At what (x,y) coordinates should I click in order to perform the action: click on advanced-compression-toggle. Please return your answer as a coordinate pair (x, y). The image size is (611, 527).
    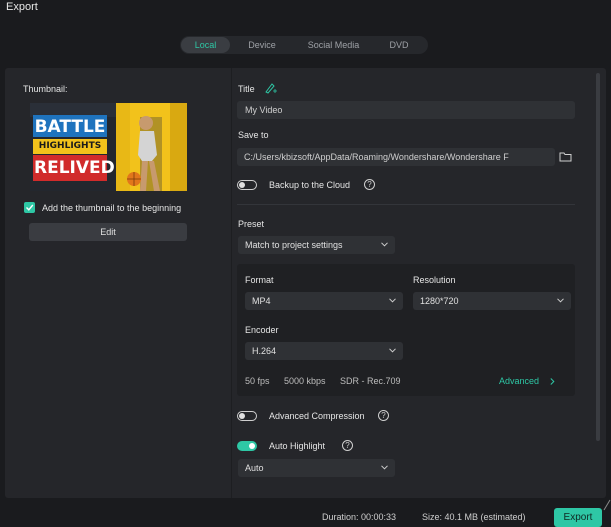
    Looking at the image, I should click on (247, 416).